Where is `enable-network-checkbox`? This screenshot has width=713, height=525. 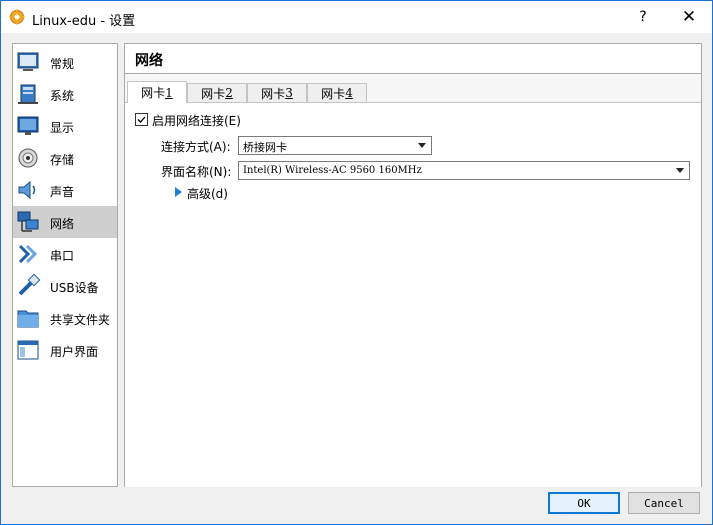
enable-network-checkbox is located at coordinates (141, 119).